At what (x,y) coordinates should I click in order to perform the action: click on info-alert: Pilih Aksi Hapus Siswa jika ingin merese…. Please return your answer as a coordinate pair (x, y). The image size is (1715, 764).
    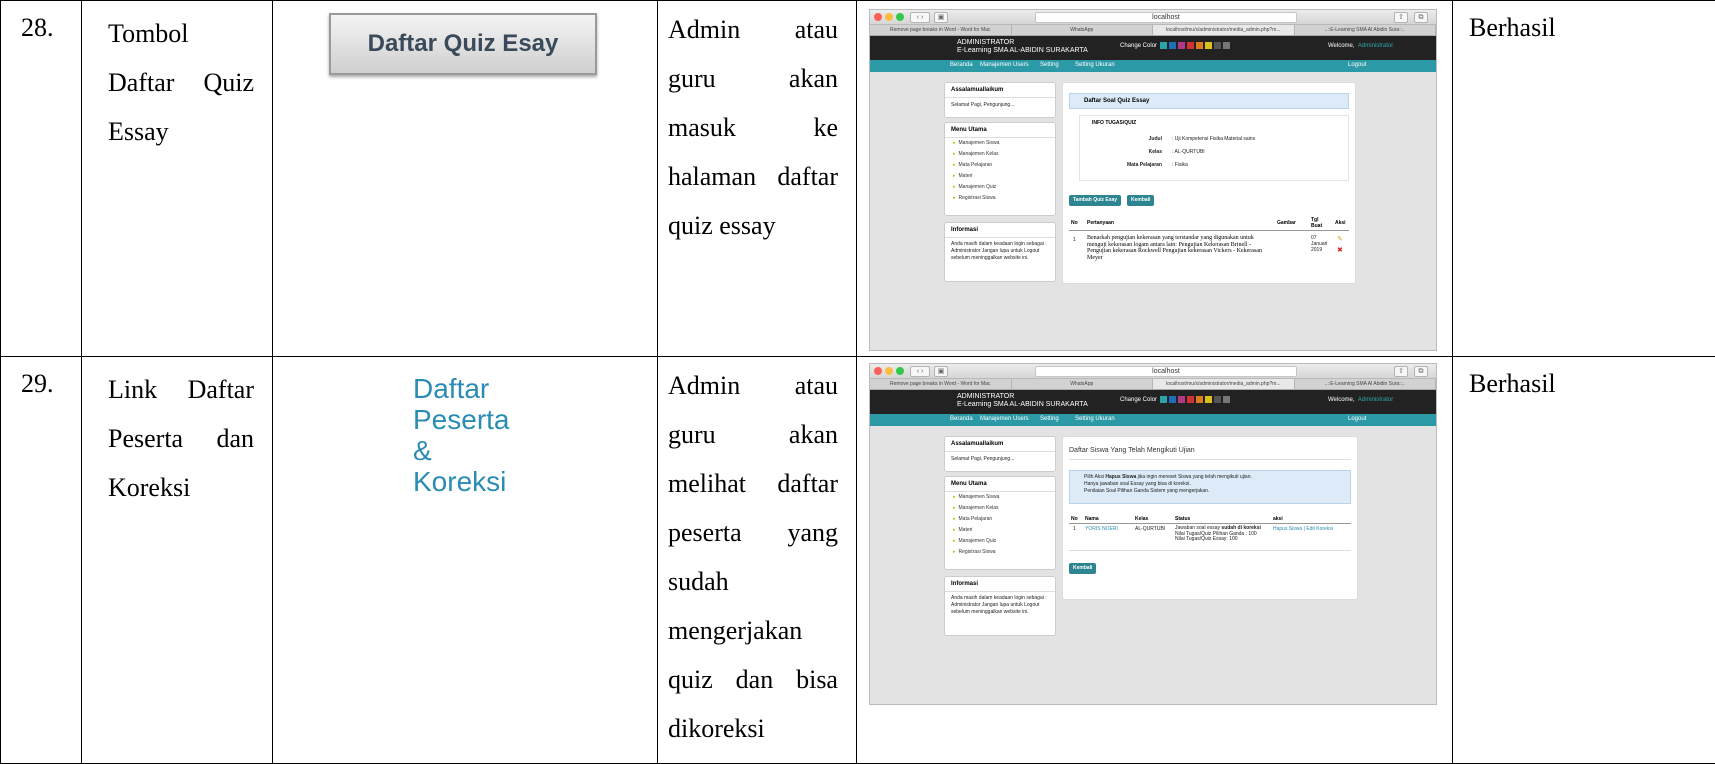
    Looking at the image, I should click on (1210, 487).